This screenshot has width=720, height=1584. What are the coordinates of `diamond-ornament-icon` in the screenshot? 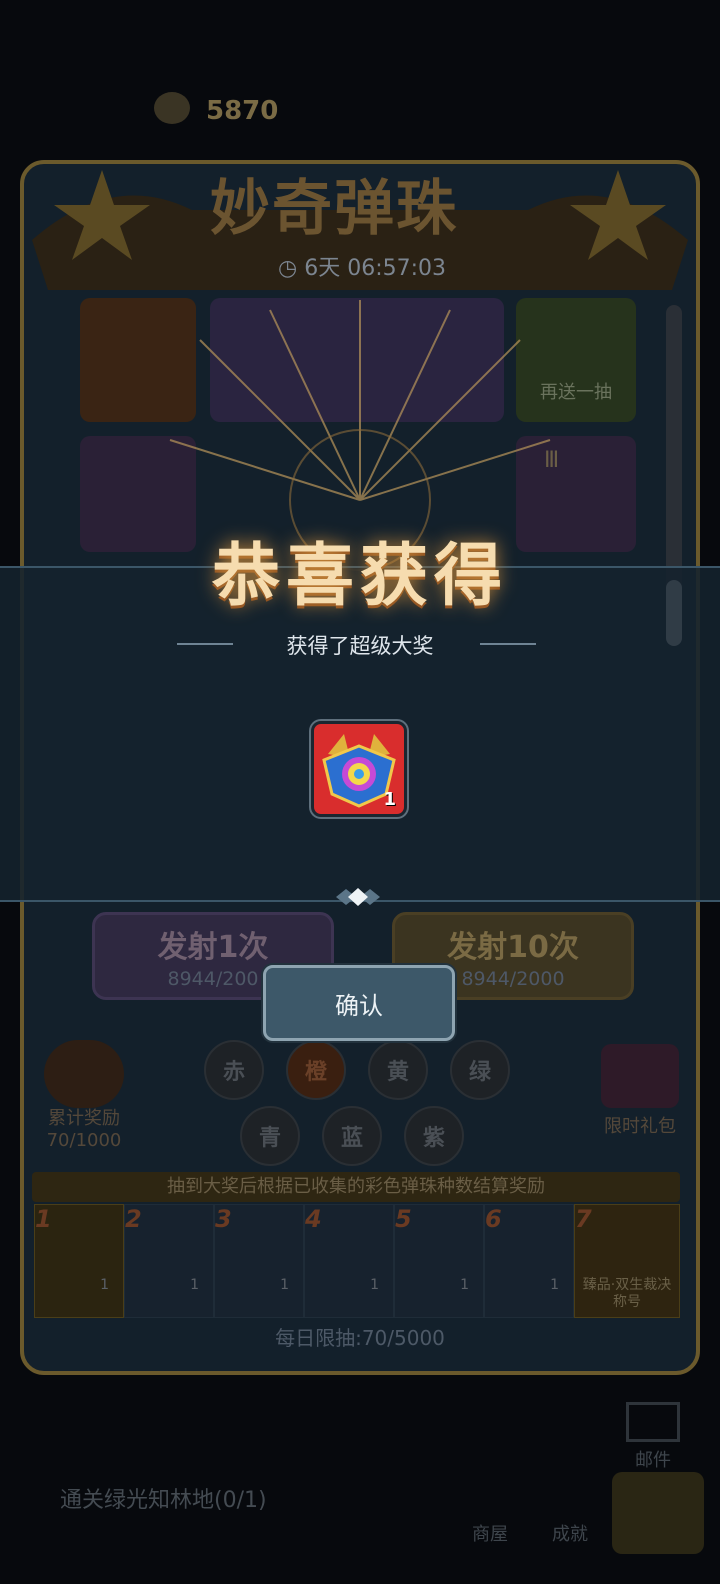 It's located at (358, 897).